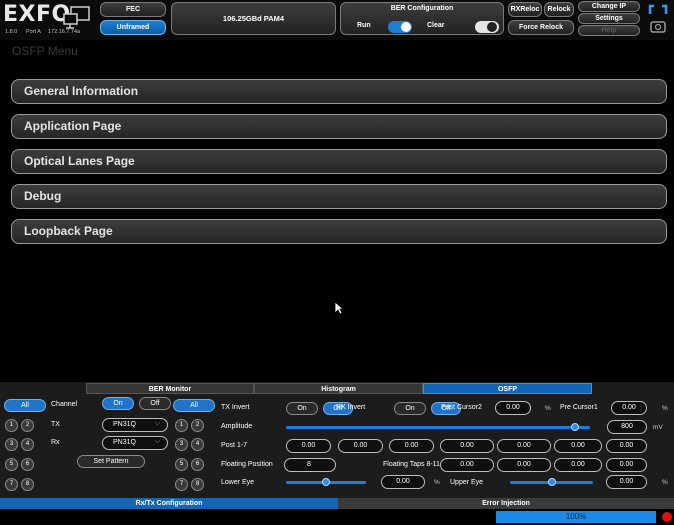 The width and height of the screenshot is (674, 525). I want to click on rx-invert-label: RX Invert, so click(351, 407).